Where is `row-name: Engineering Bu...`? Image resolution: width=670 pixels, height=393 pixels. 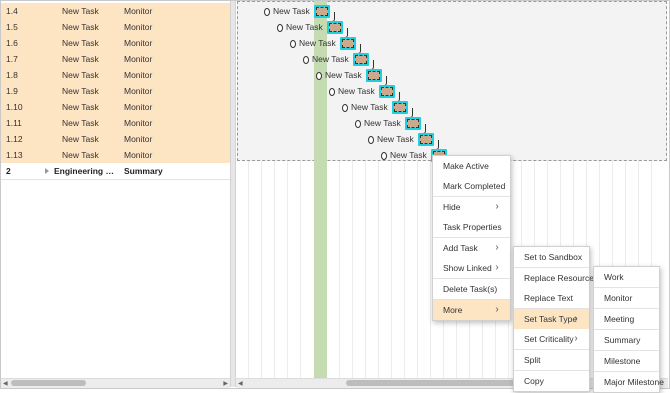 row-name: Engineering Bu... is located at coordinates (86, 171).